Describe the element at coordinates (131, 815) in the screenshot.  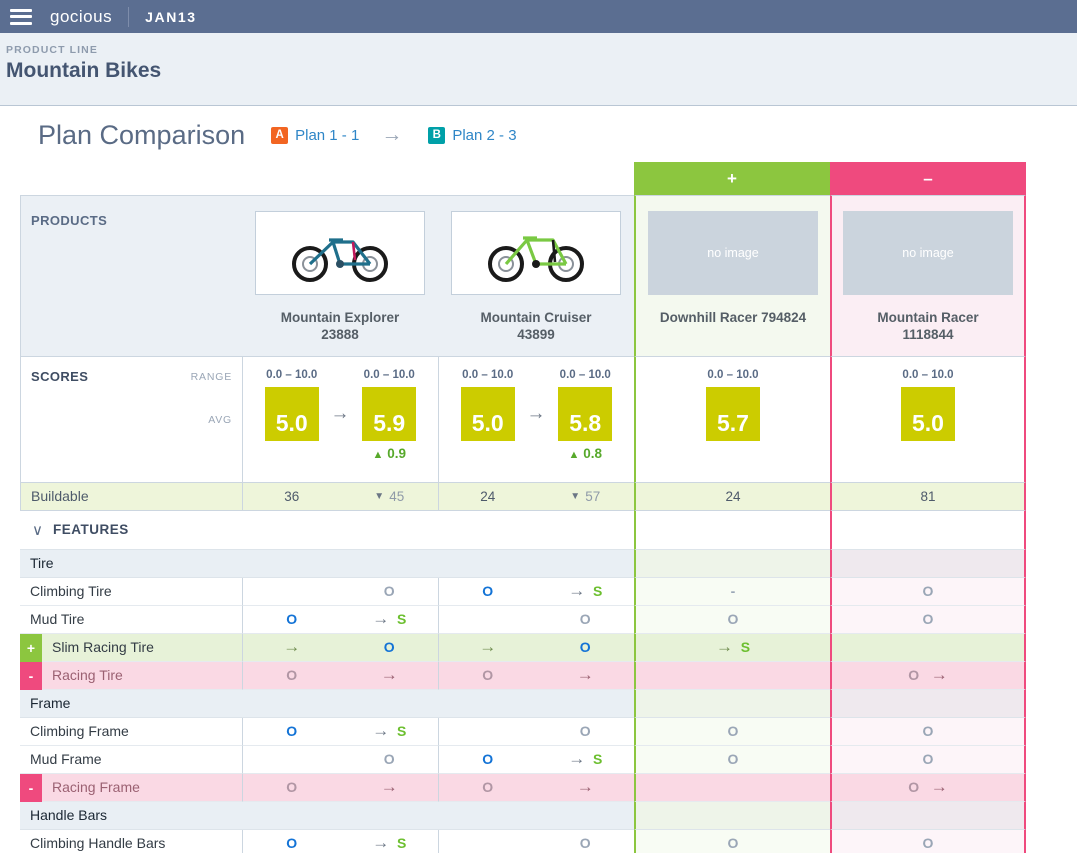
I see `feature-group-label: Handle Bars` at that location.